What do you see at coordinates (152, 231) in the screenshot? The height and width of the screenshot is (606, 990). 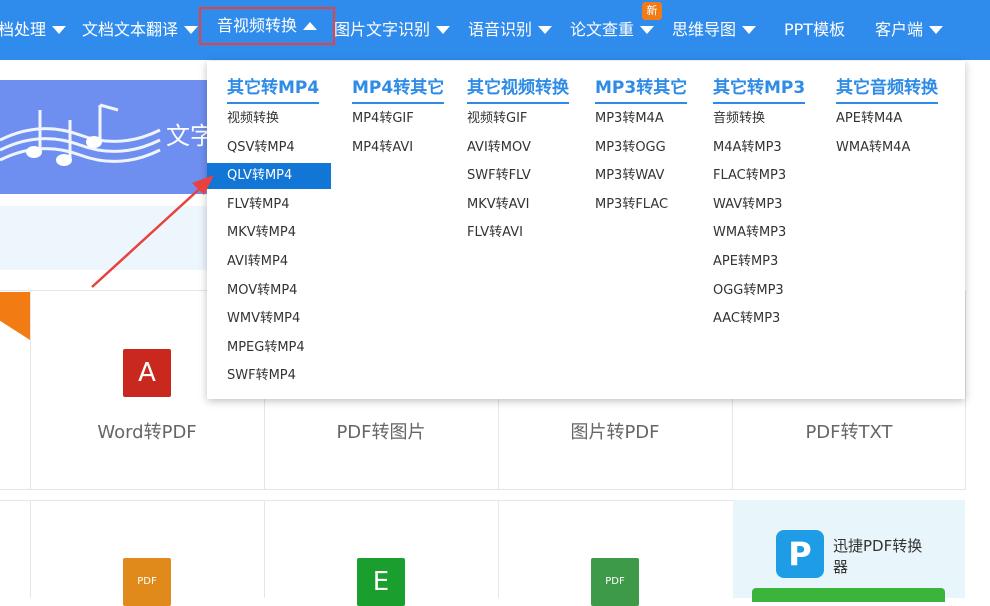 I see `annotation-arrow` at bounding box center [152, 231].